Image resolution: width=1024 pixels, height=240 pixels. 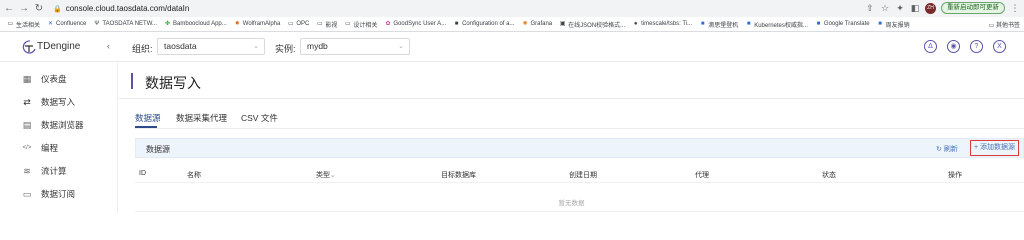 What do you see at coordinates (388, 23) in the screenshot?
I see `goodsync-icon: ✿` at bounding box center [388, 23].